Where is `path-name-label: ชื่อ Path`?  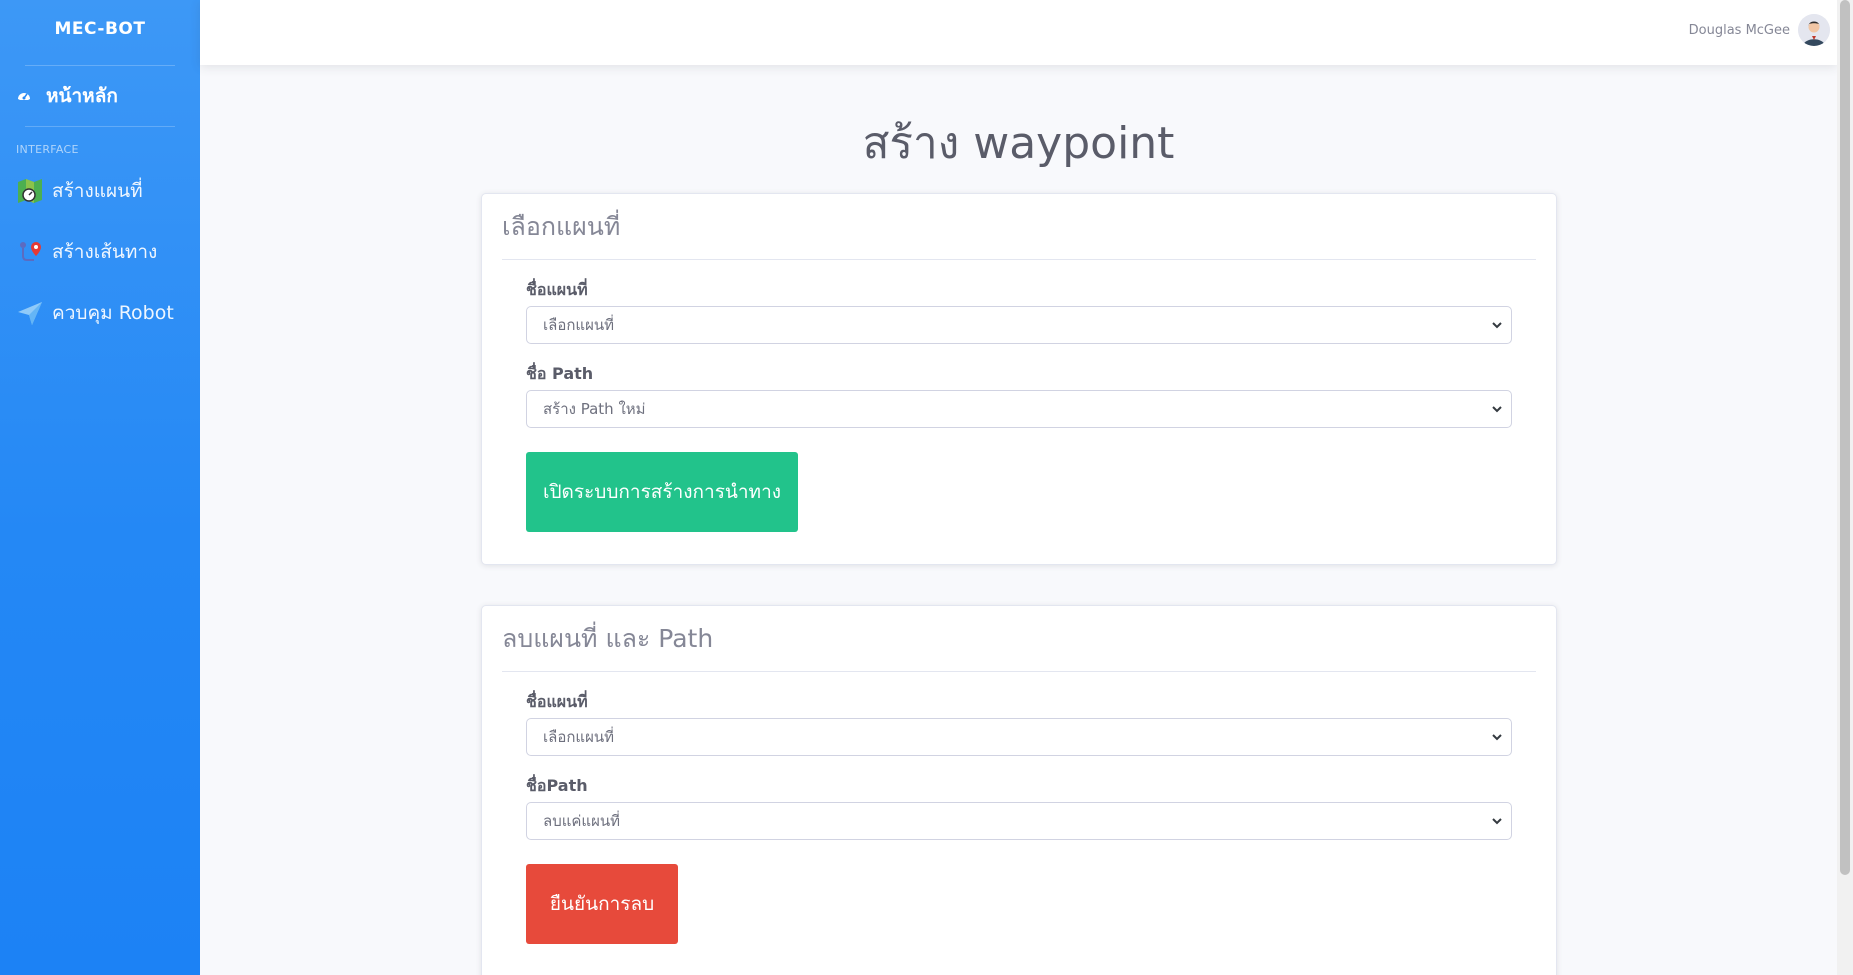
path-name-label: ชื่อ Path is located at coordinates (560, 373).